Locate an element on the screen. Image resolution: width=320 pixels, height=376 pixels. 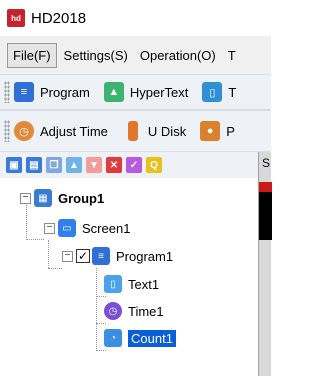
menu-settings: Settings(S) is located at coordinates (96, 55).